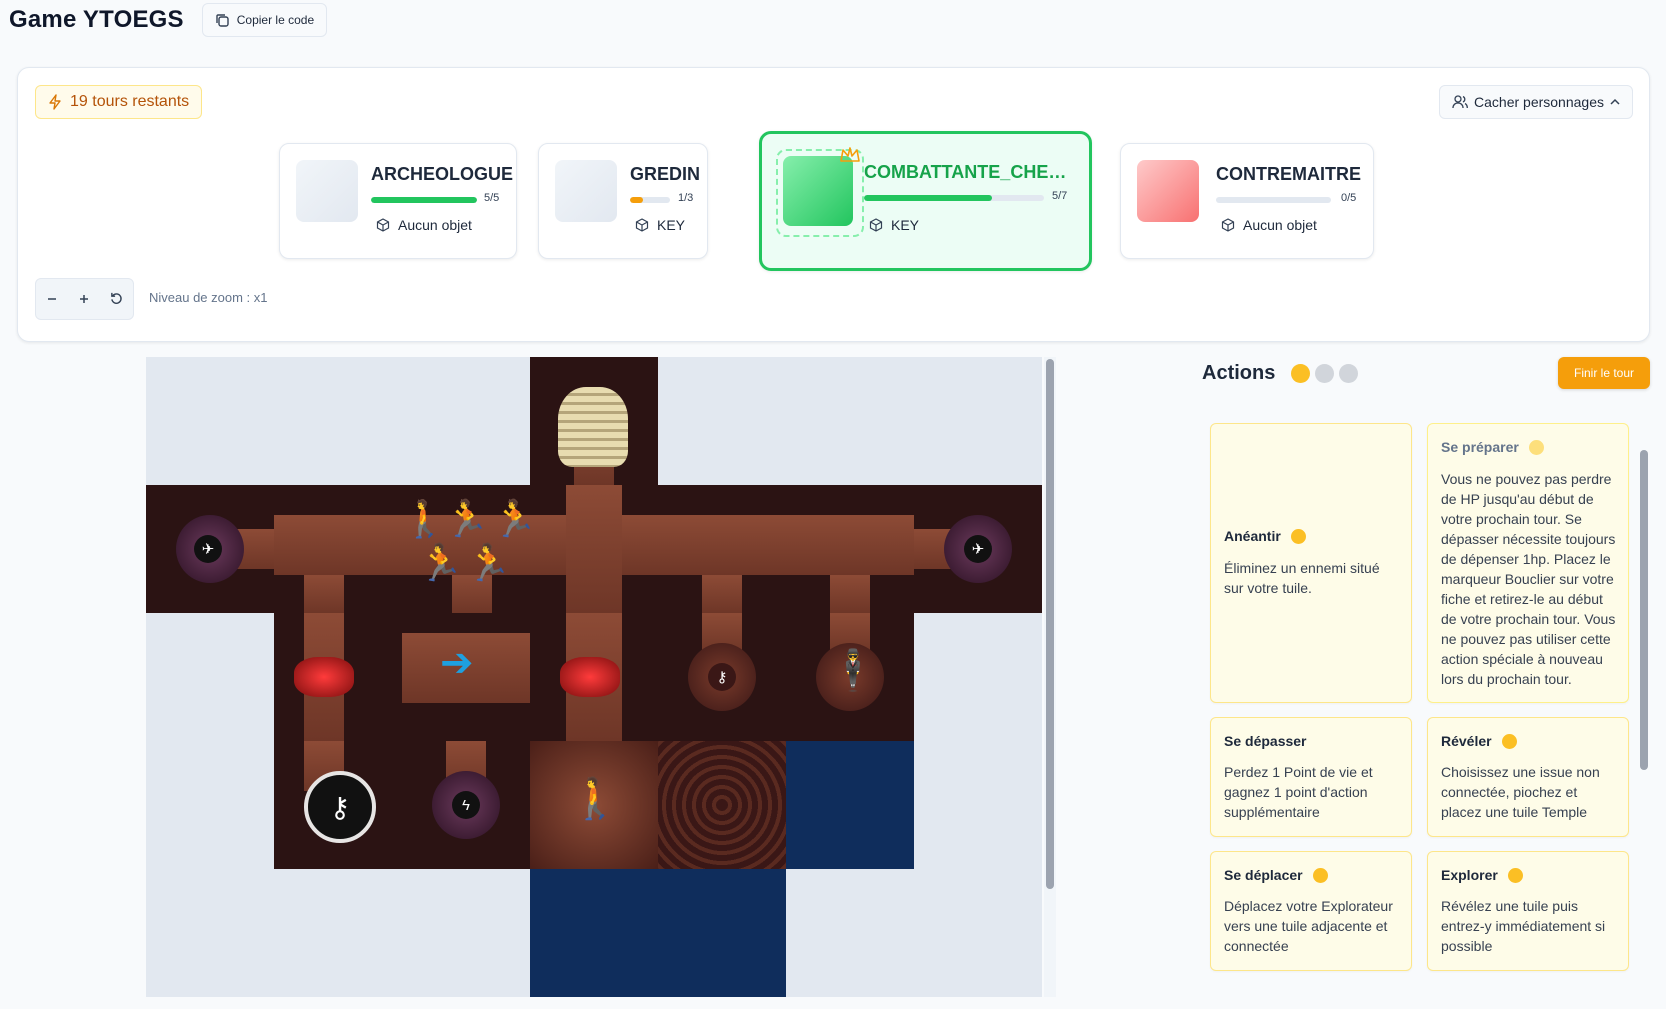 The height and width of the screenshot is (1009, 1666). What do you see at coordinates (1482, 875) in the screenshot?
I see `action-name: Explorer` at bounding box center [1482, 875].